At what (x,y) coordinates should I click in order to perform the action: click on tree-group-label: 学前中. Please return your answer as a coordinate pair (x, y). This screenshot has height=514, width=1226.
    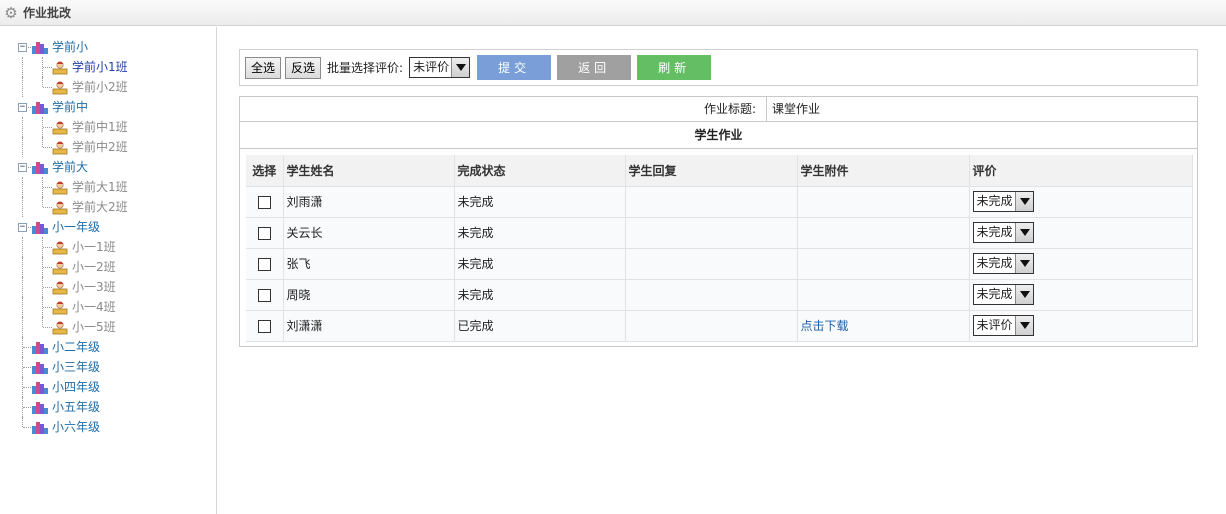
    Looking at the image, I should click on (70, 107).